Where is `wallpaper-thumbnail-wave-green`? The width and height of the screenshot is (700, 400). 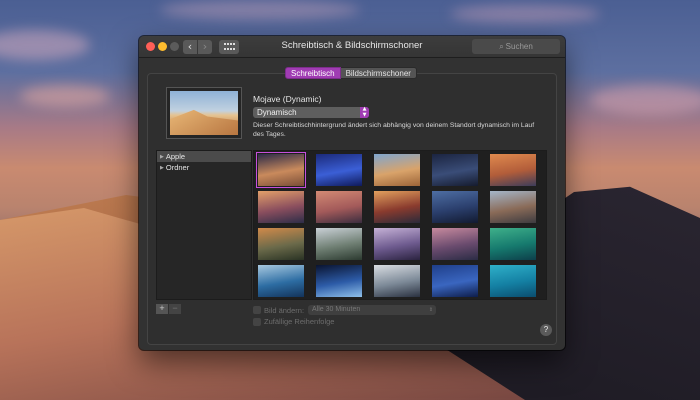
wallpaper-thumbnail-wave-green is located at coordinates (513, 244).